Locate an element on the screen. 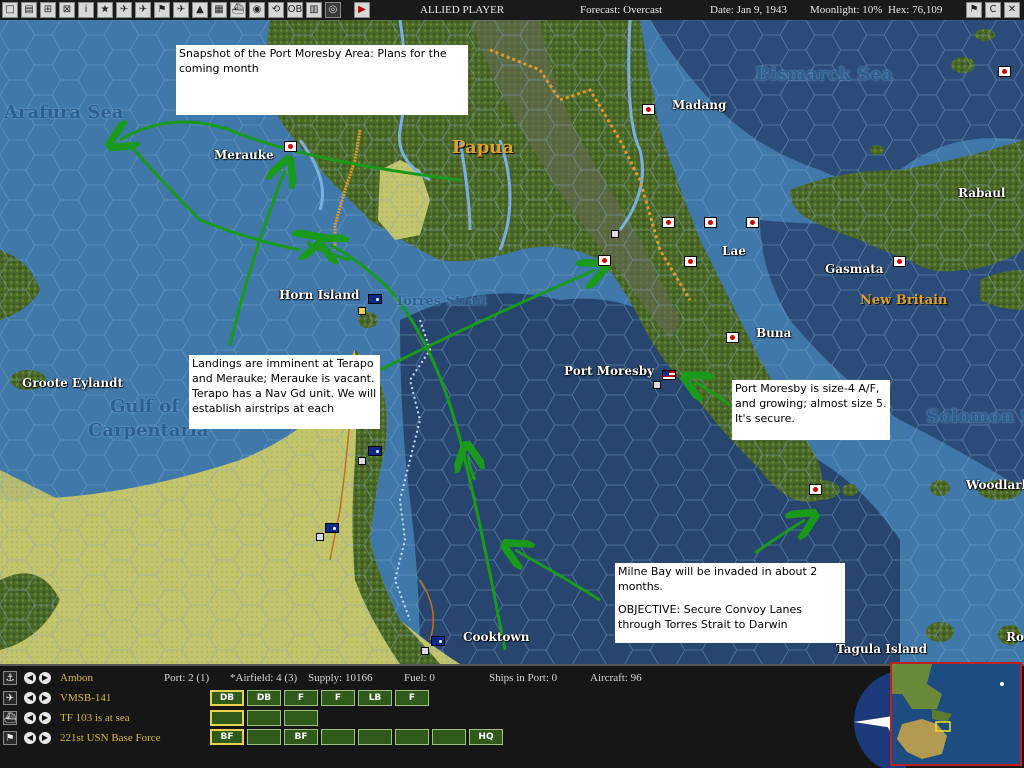 The height and width of the screenshot is (768, 1024). aircraft-icon: ✈ is located at coordinates (181, 10).